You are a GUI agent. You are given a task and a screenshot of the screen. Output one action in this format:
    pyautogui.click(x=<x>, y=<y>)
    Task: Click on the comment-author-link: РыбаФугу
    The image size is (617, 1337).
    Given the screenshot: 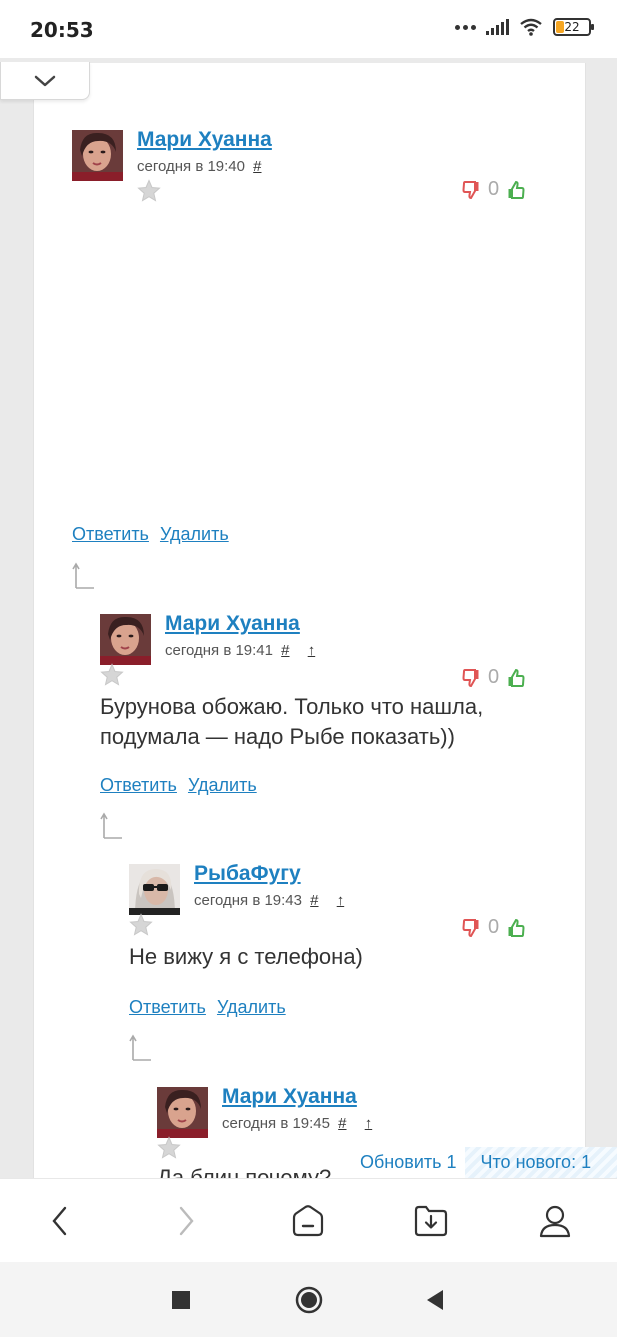 What is the action you would take?
    pyautogui.click(x=247, y=874)
    